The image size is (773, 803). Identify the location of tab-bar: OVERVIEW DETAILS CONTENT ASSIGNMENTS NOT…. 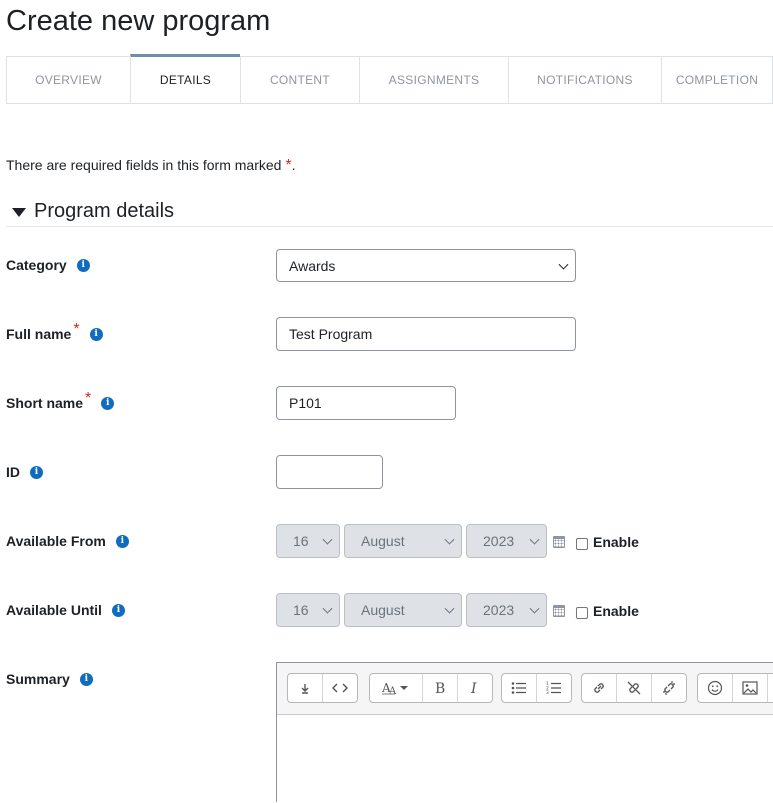
(389, 79).